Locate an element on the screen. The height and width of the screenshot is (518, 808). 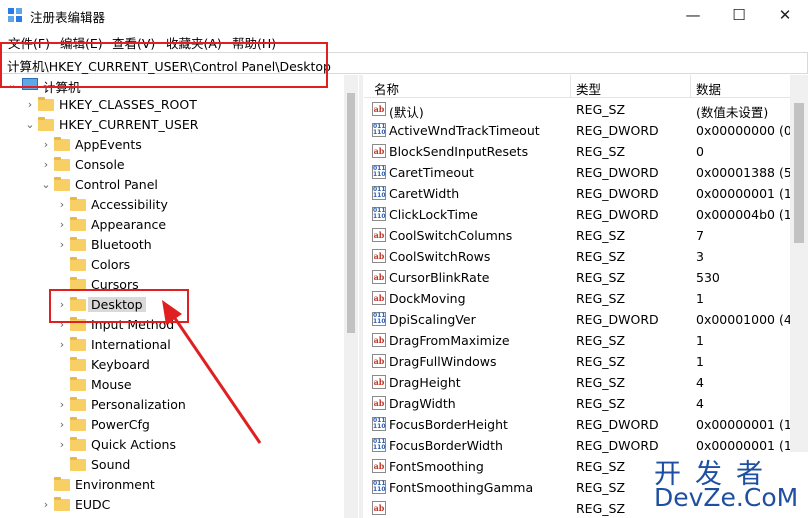
tree-node-label: EUDC is located at coordinates (93, 504).